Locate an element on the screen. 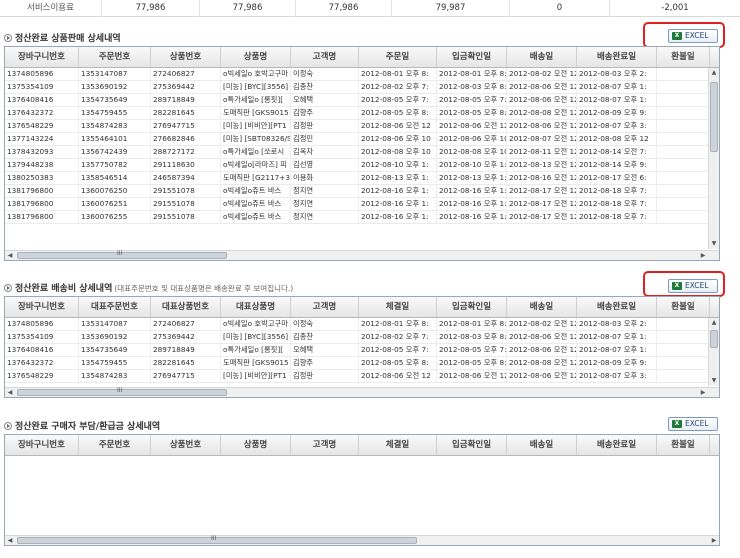 This screenshot has width=740, height=558. section-note: (대표주문번호 및 대표상품명은 배송완료 후 보여집니다.) is located at coordinates (204, 288).